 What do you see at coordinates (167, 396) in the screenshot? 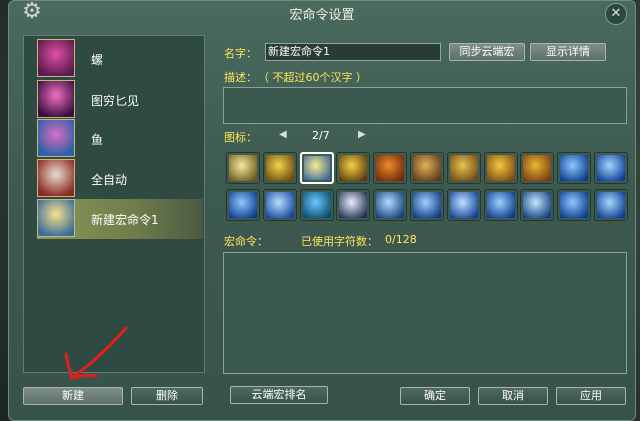
I see `delete-macro-button: 删除` at bounding box center [167, 396].